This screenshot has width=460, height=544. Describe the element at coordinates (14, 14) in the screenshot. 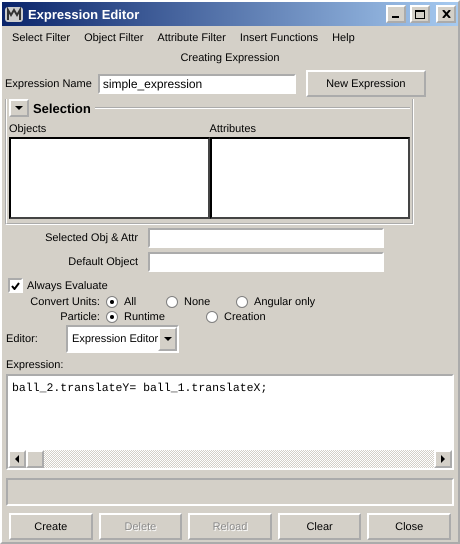

I see `app-logo-icon` at that location.